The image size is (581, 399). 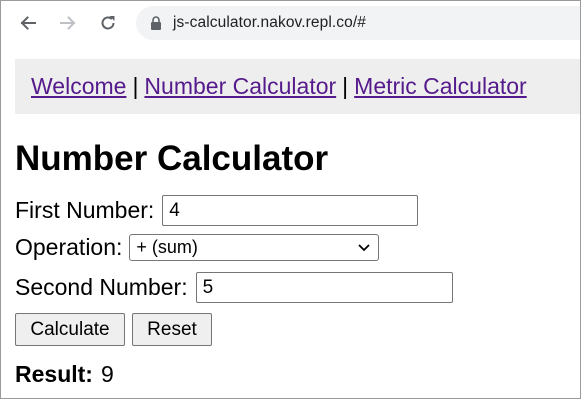 I want to click on first-number-row: First Number:, so click(x=217, y=210).